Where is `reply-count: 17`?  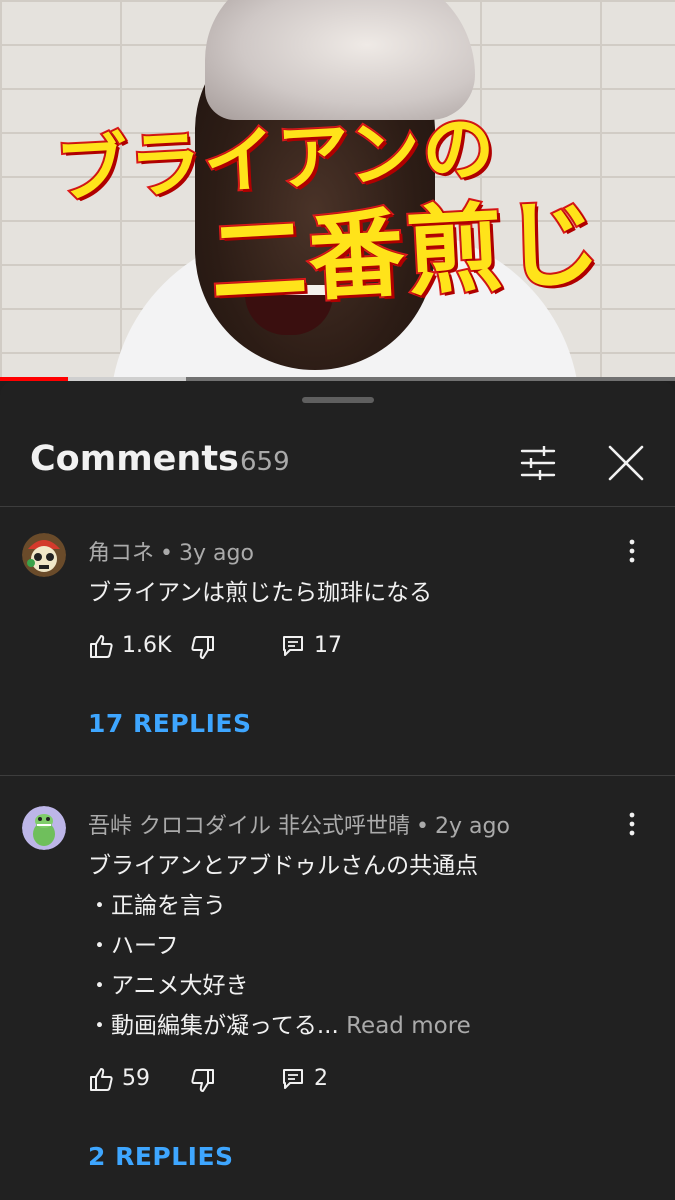 reply-count: 17 is located at coordinates (328, 645).